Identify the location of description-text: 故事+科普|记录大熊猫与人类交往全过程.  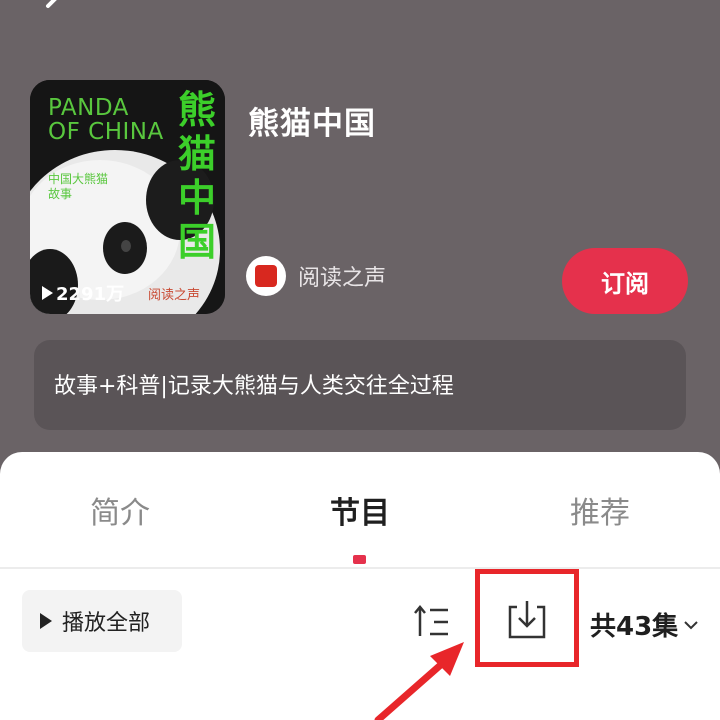
(254, 386).